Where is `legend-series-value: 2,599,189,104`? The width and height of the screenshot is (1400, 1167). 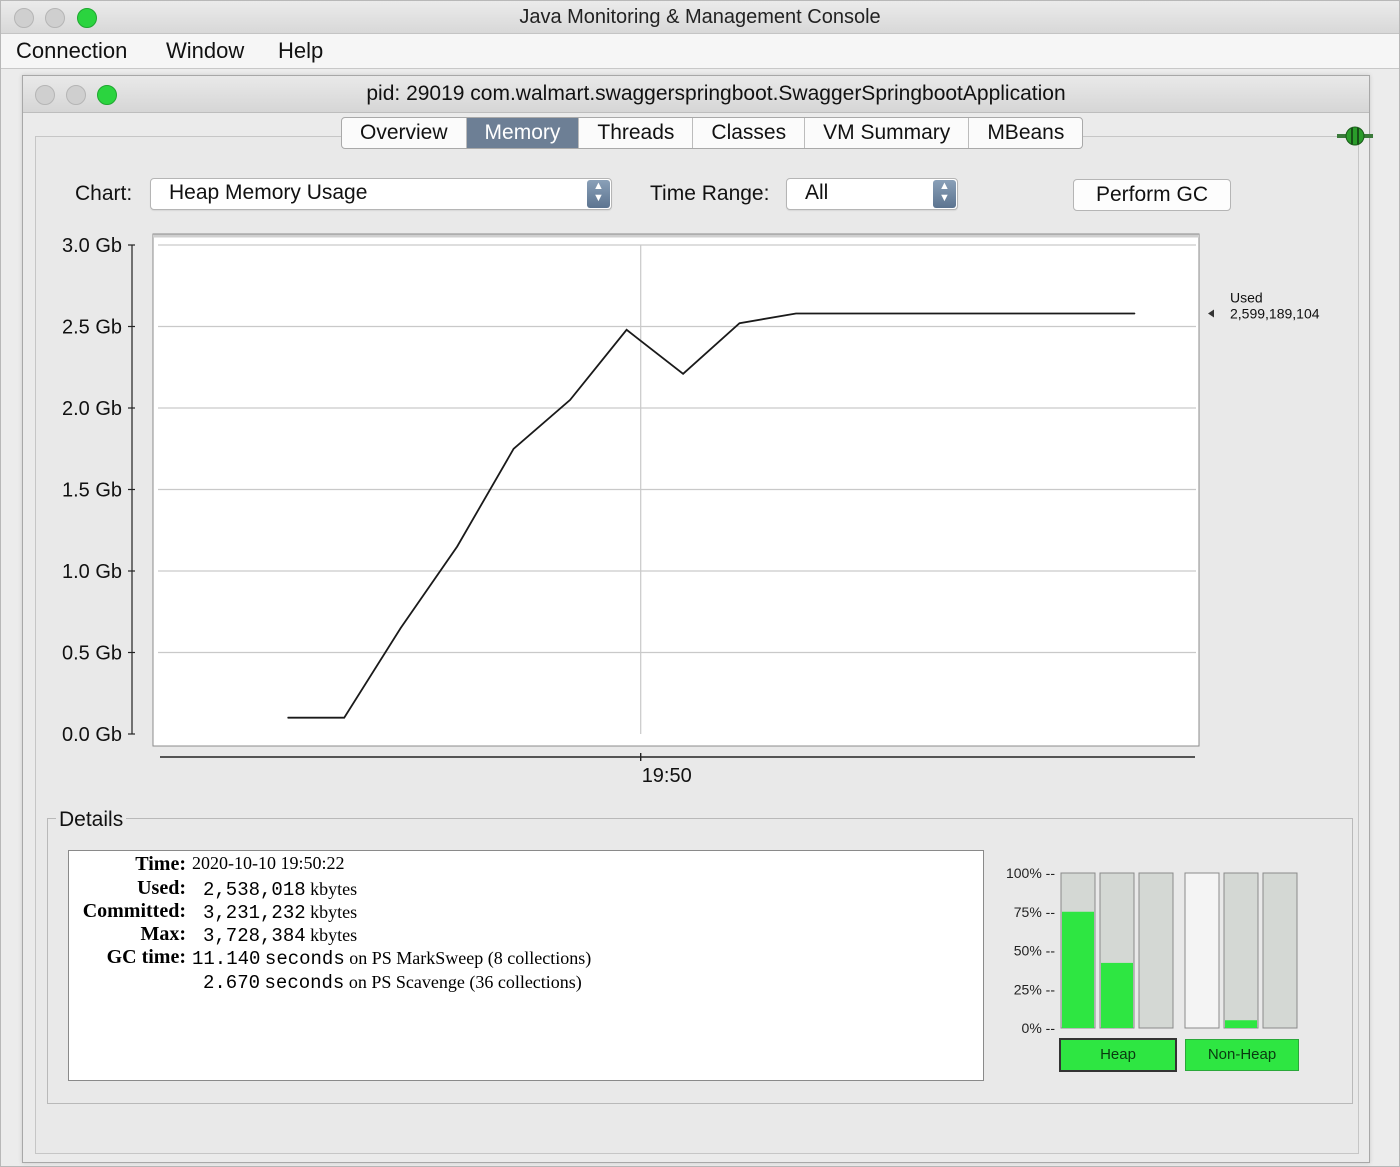
legend-series-value: 2,599,189,104 is located at coordinates (1275, 313).